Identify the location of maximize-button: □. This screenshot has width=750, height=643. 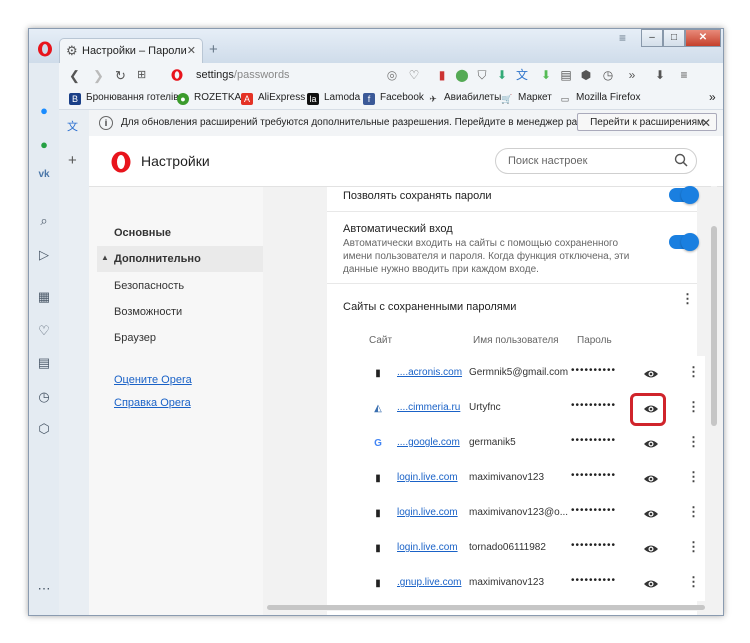
(674, 38).